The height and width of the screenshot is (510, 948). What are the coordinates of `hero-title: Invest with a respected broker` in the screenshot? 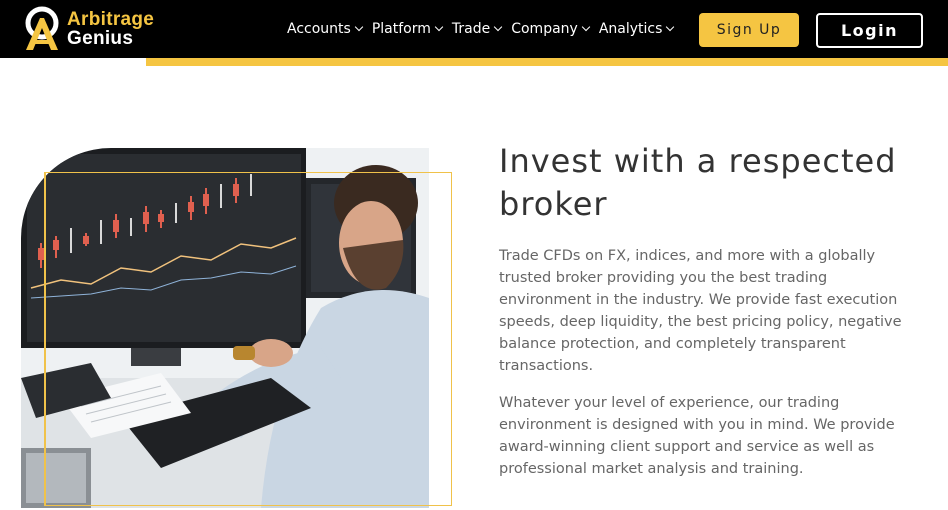 It's located at (698, 182).